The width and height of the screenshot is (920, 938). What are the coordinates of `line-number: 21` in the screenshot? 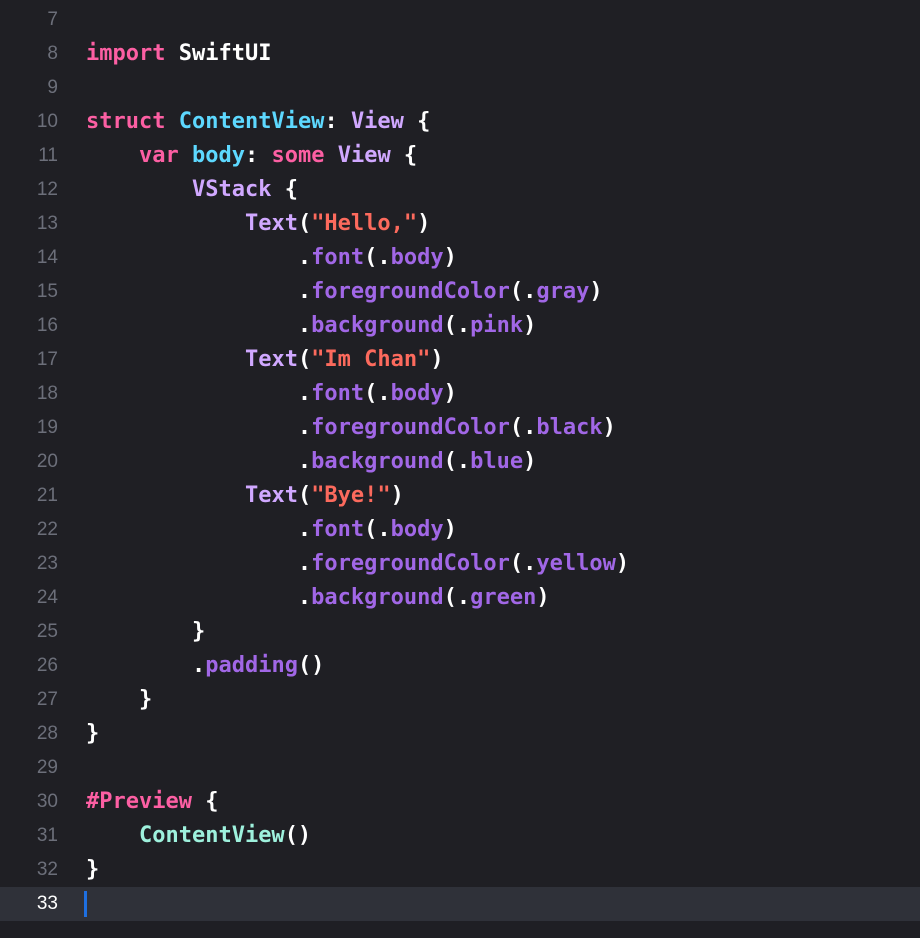 It's located at (47, 495).